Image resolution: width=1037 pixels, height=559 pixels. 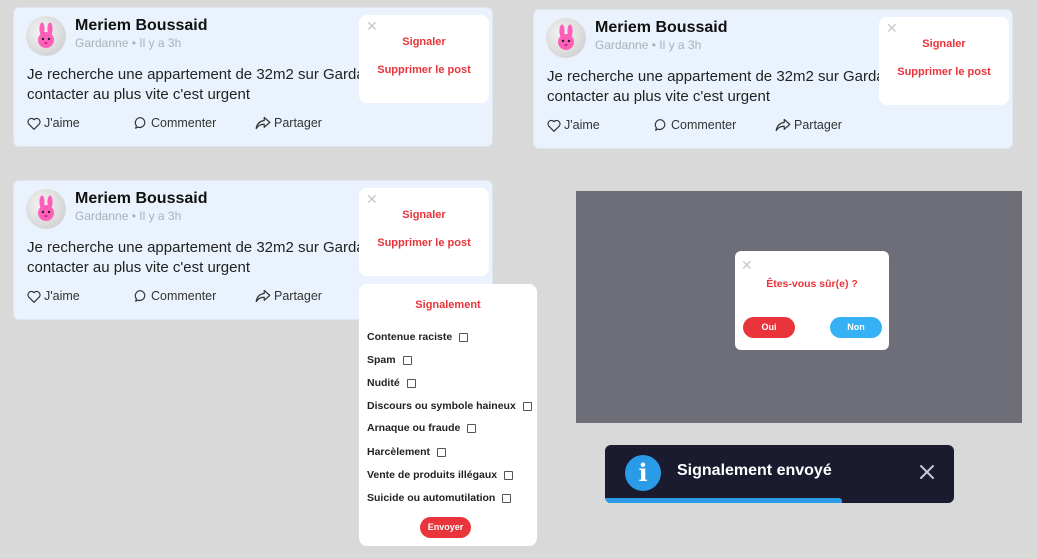 I want to click on report-option-label: Harcèlement, so click(x=399, y=452).